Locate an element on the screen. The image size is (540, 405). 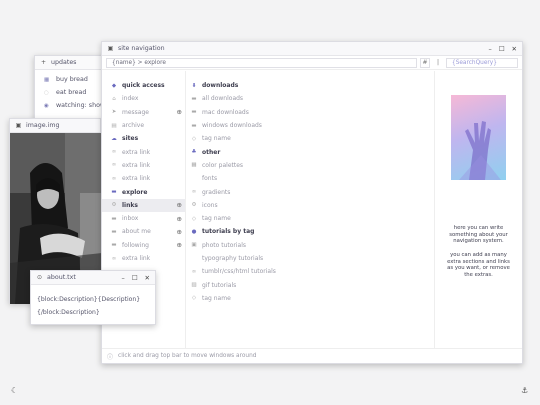
address-bar: {name} > explore # | {SearchQuery} is located at coordinates (312, 63).